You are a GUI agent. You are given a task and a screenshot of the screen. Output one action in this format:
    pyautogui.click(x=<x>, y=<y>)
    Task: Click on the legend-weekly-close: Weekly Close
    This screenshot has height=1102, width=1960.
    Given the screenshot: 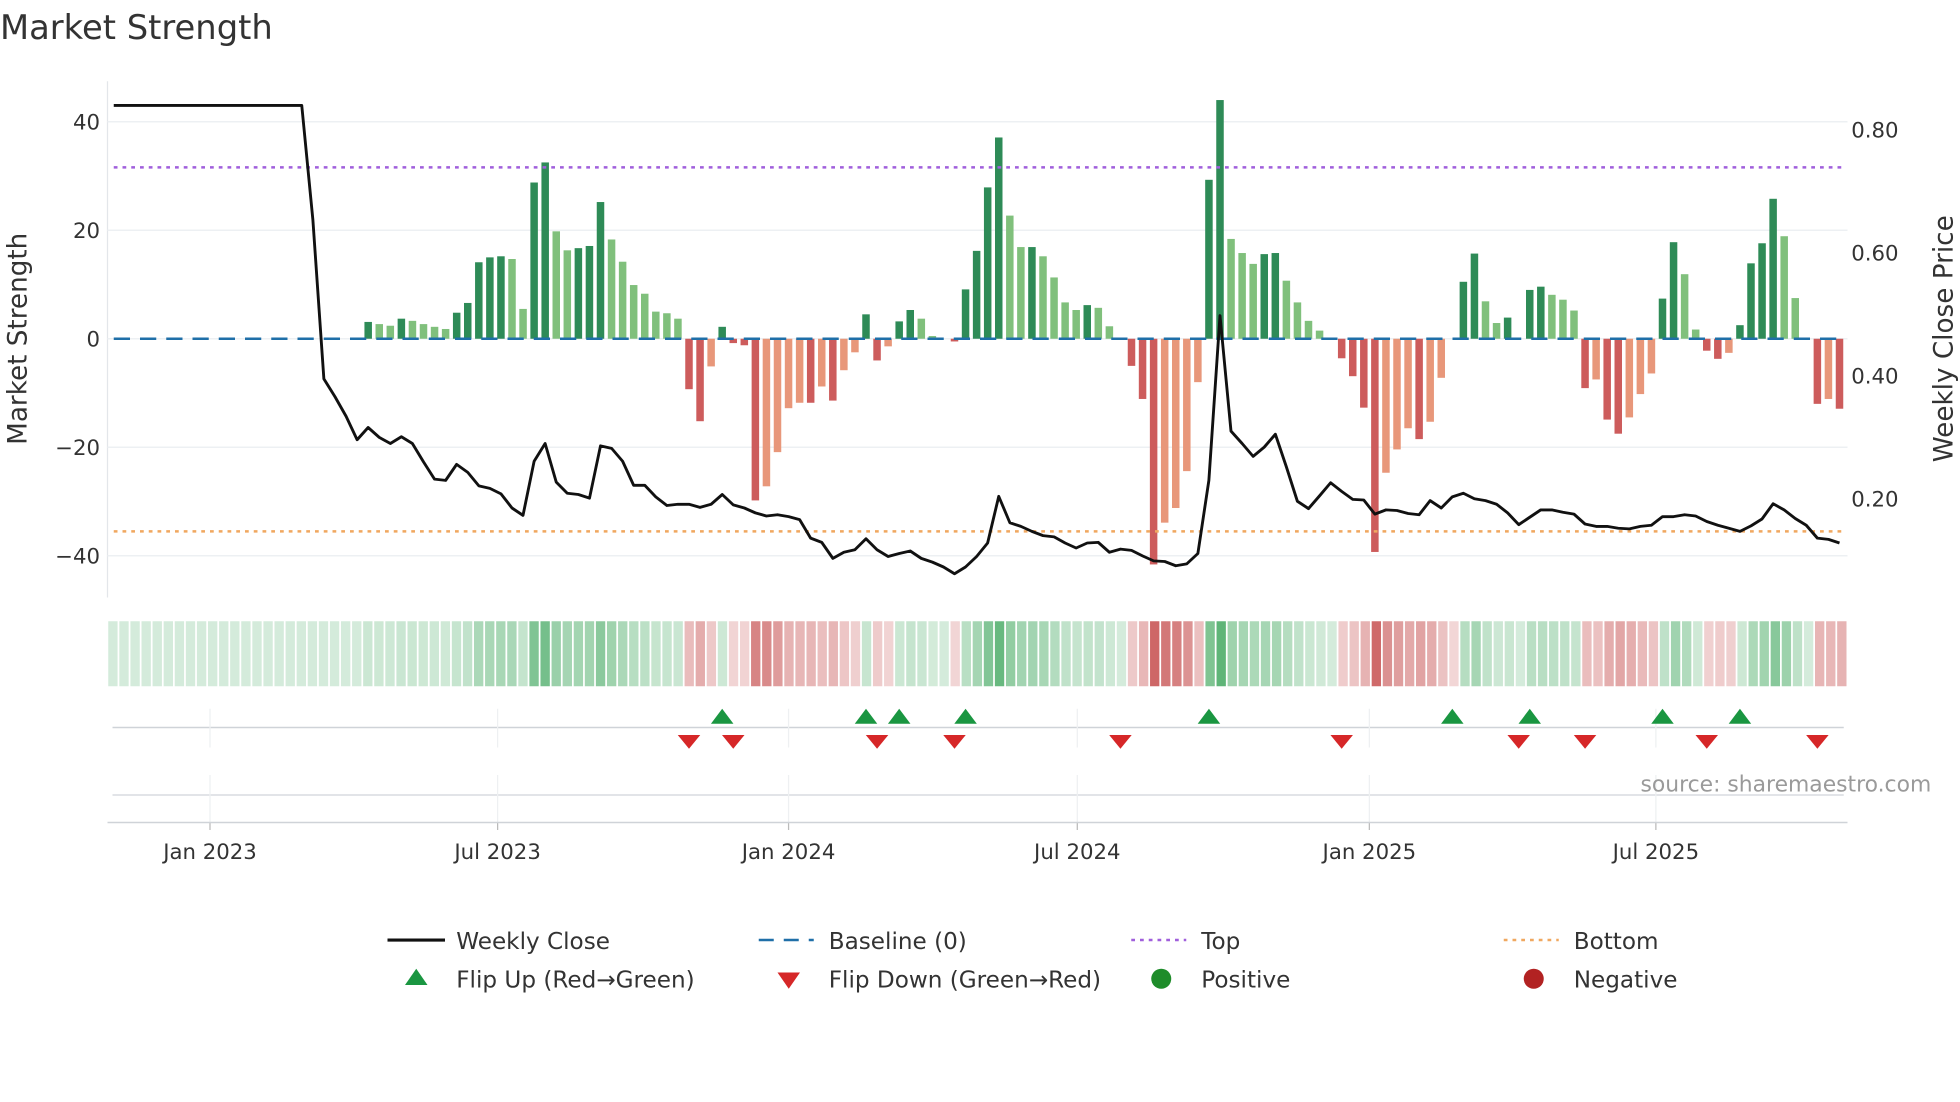 What is the action you would take?
    pyautogui.click(x=533, y=942)
    